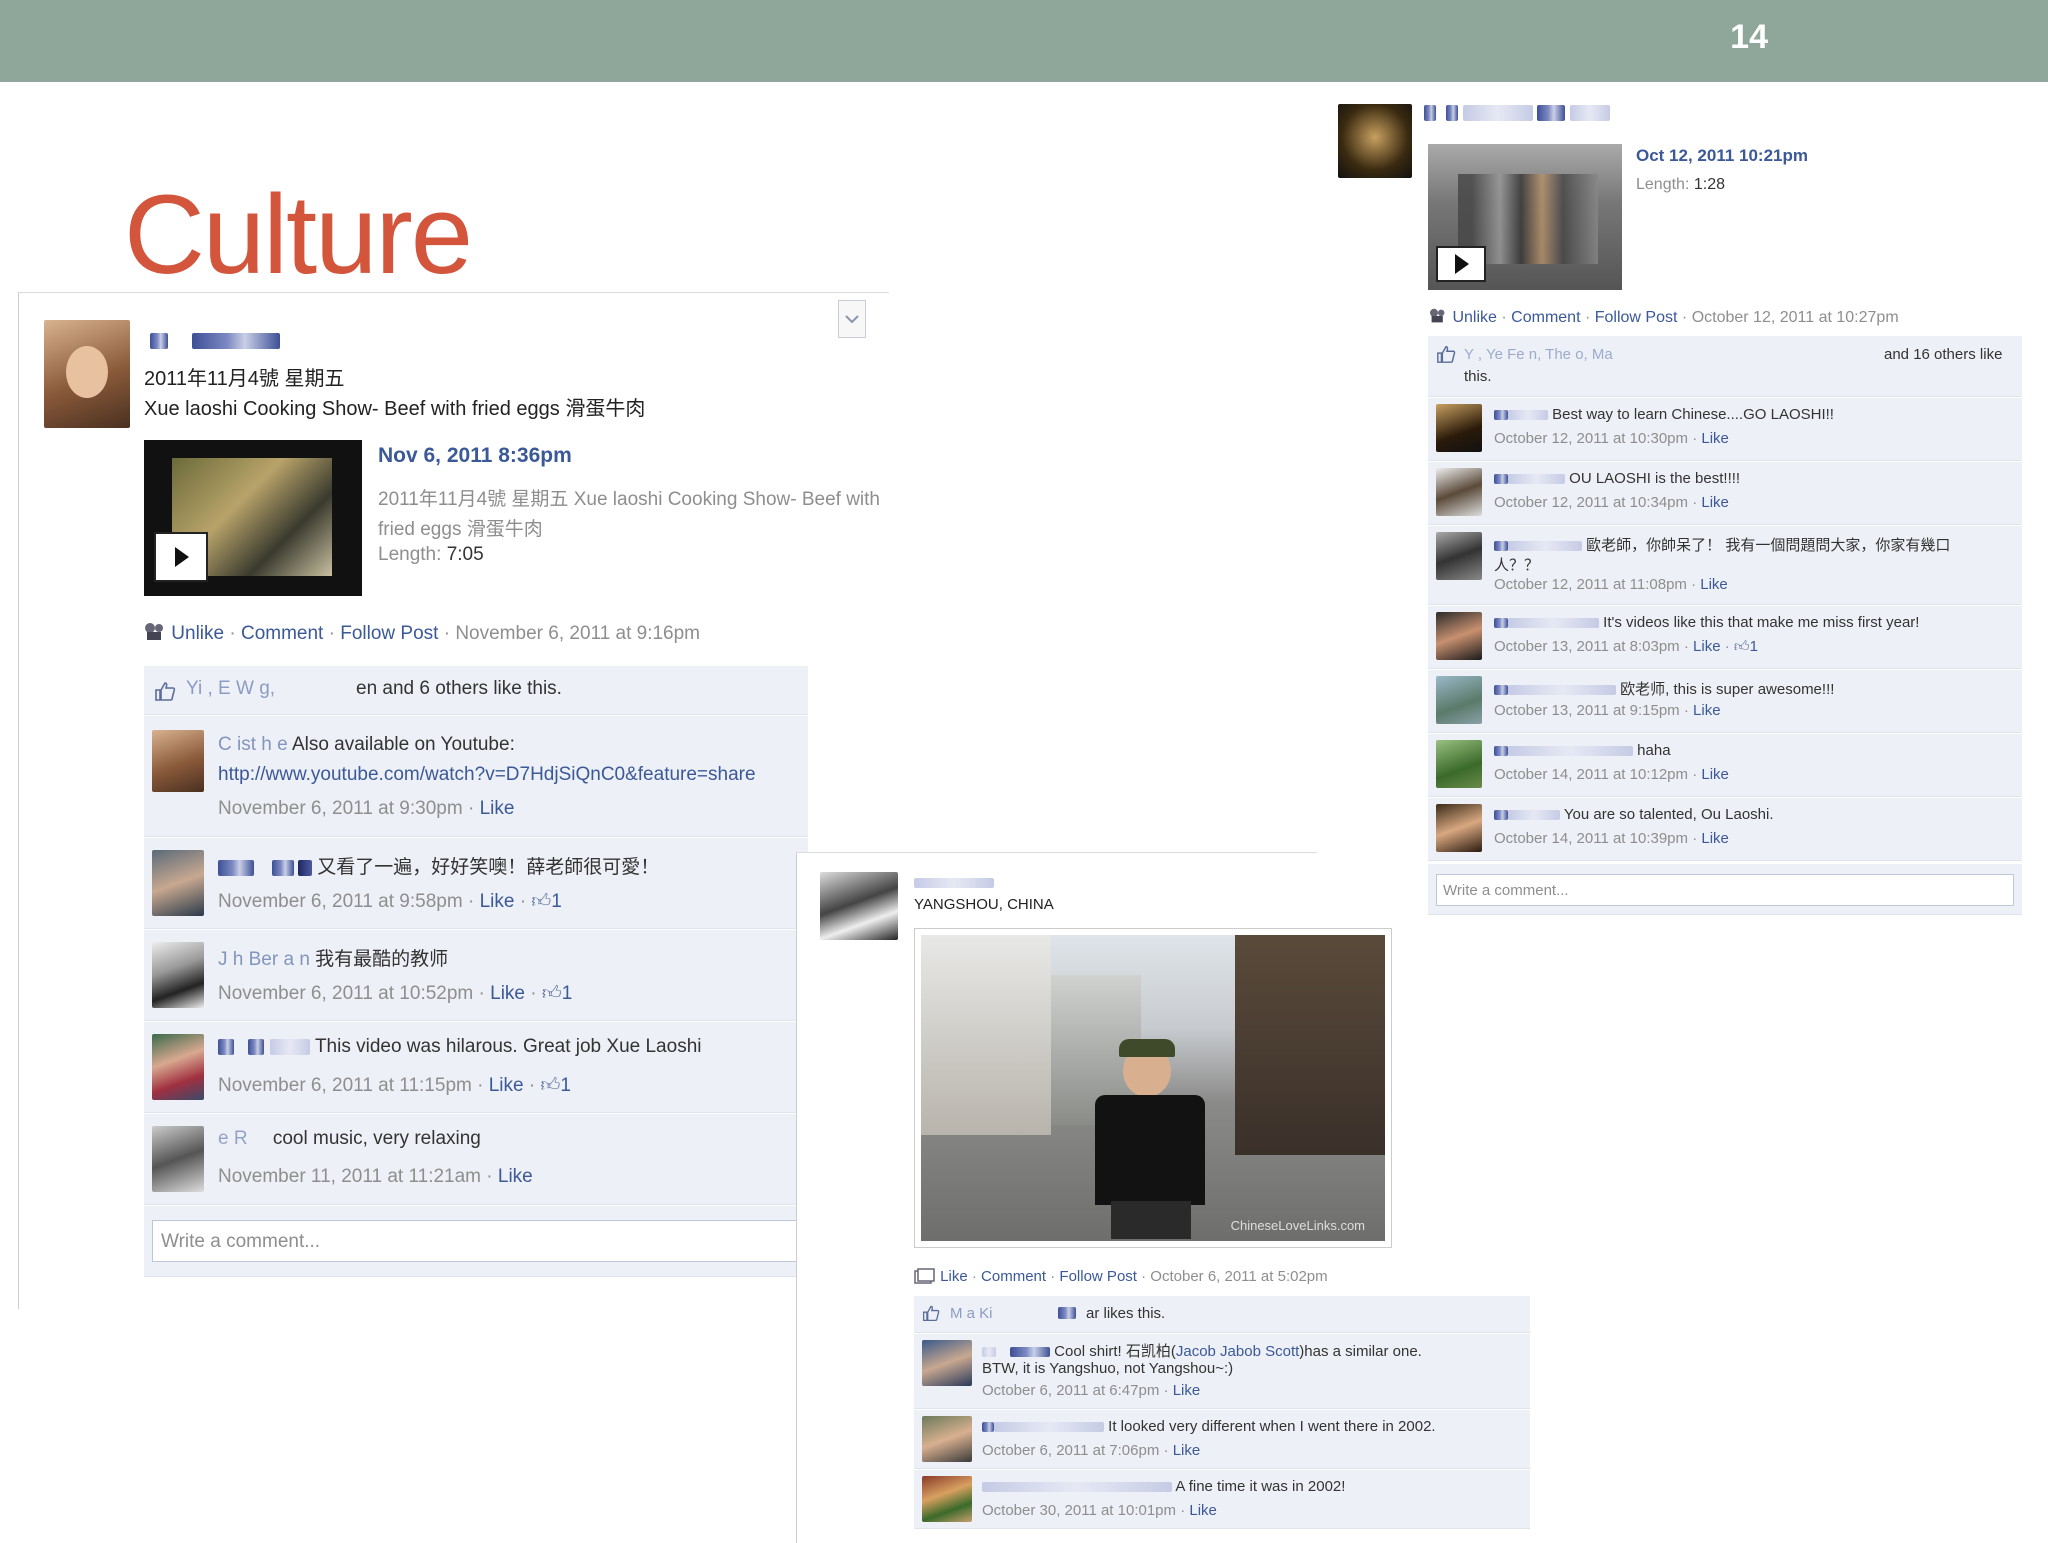 The width and height of the screenshot is (2048, 1543). I want to click on comment-timestamp: October 6, 2011 at 7:06pm, so click(1070, 1450).